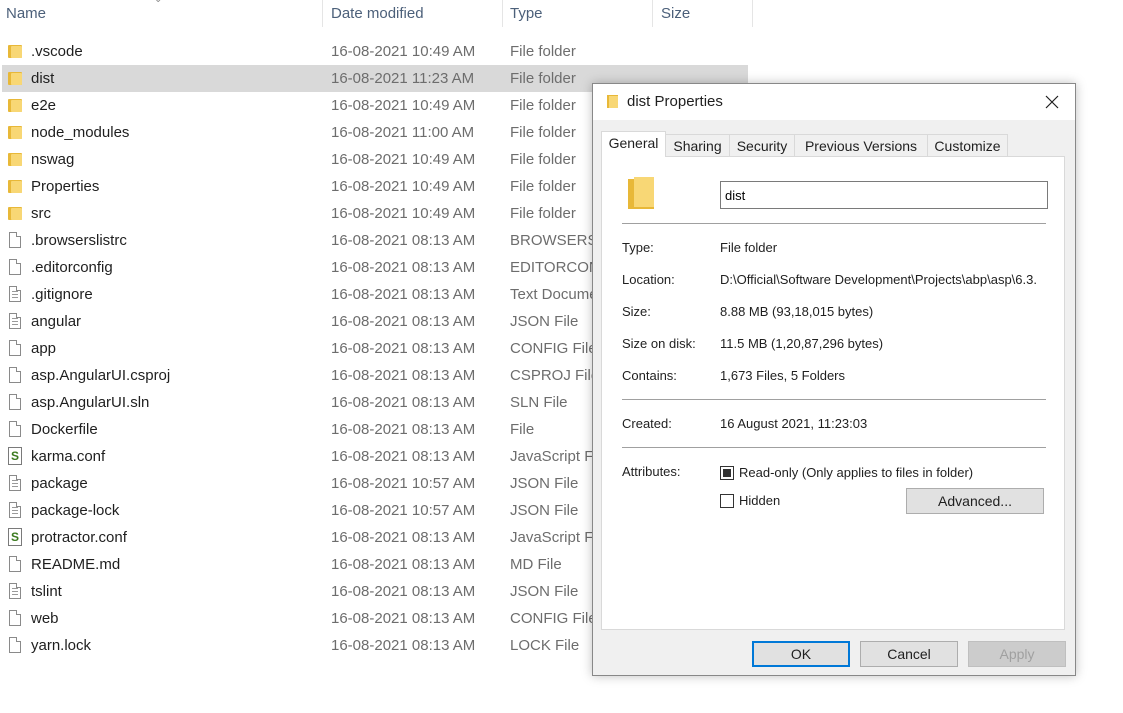  Describe the element at coordinates (72, 267) in the screenshot. I see `file-name: .editorconfig` at that location.